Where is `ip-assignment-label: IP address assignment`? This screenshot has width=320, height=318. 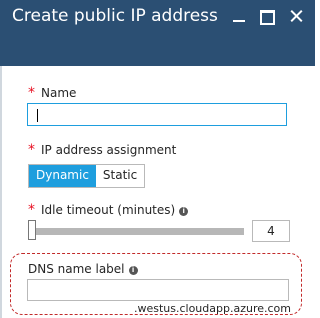
ip-assignment-label: IP address assignment is located at coordinates (109, 150).